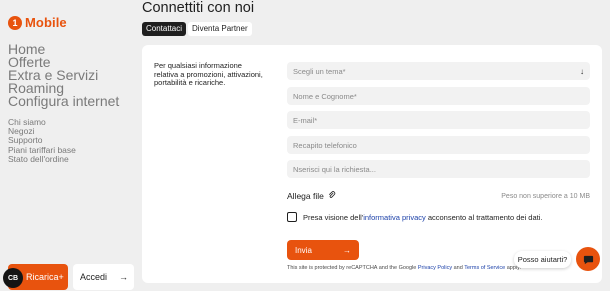 This screenshot has width=610, height=291. I want to click on email-field: E-mail*, so click(438, 120).